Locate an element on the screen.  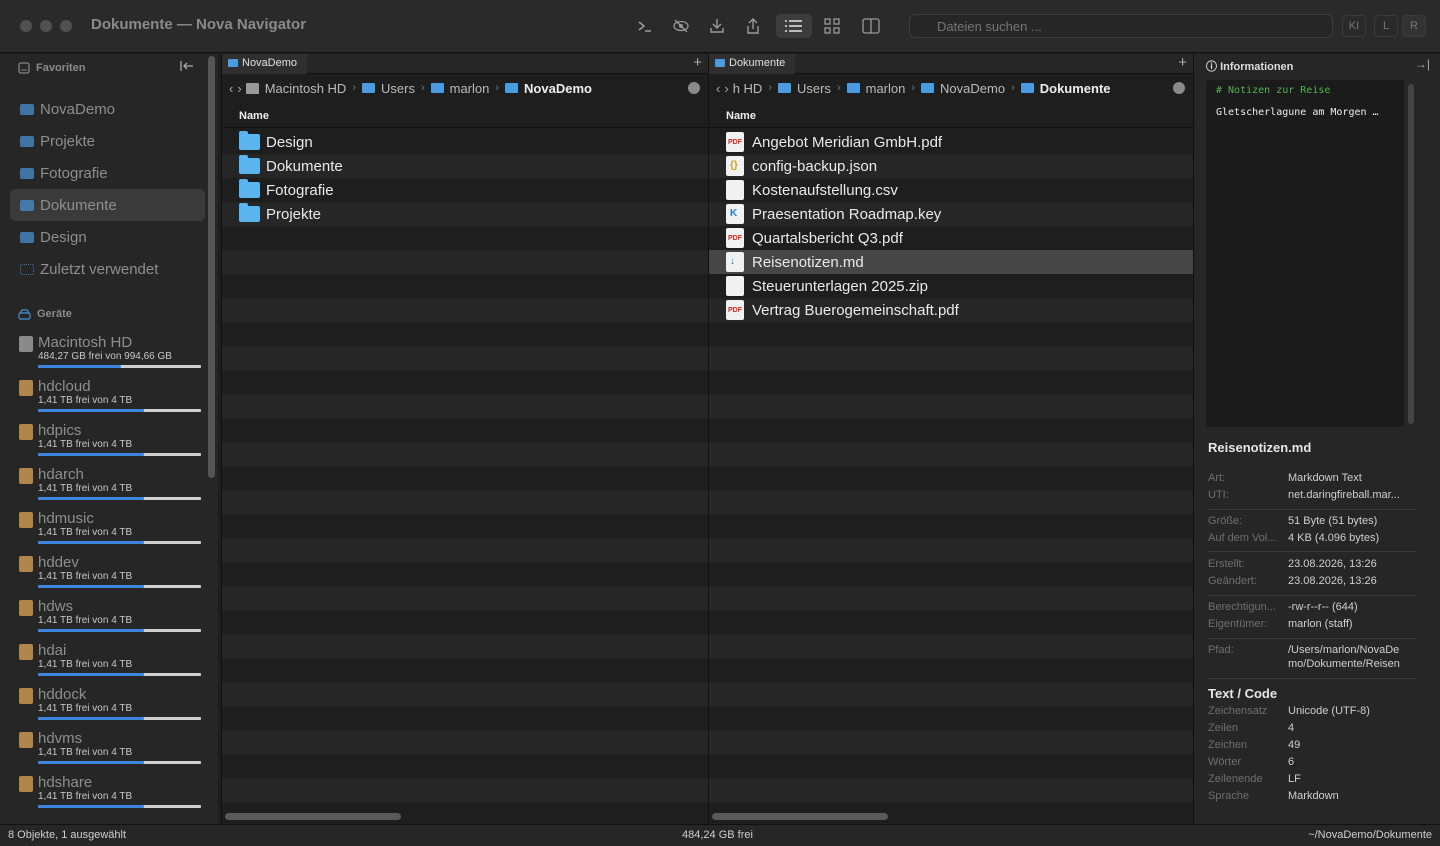
folder-row: Projekte is located at coordinates (465, 214).